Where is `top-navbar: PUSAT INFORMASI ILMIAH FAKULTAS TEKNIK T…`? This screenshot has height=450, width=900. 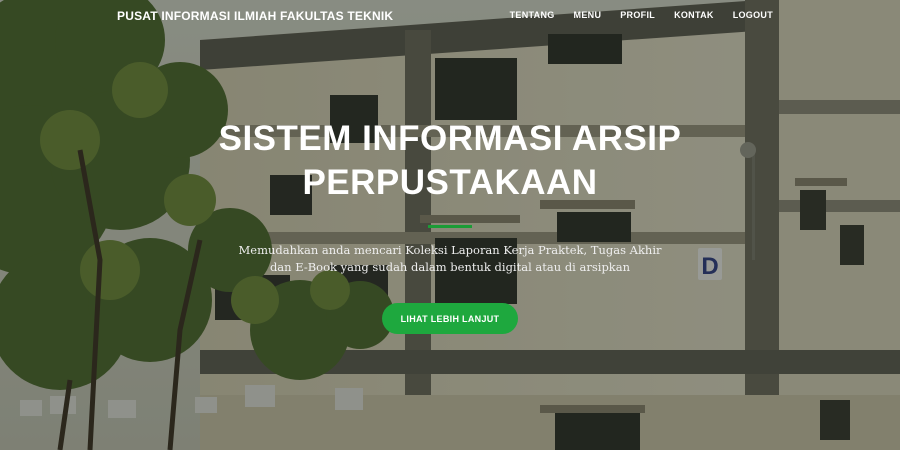 top-navbar: PUSAT INFORMASI ILMIAH FAKULTAS TEKNIK T… is located at coordinates (450, 17).